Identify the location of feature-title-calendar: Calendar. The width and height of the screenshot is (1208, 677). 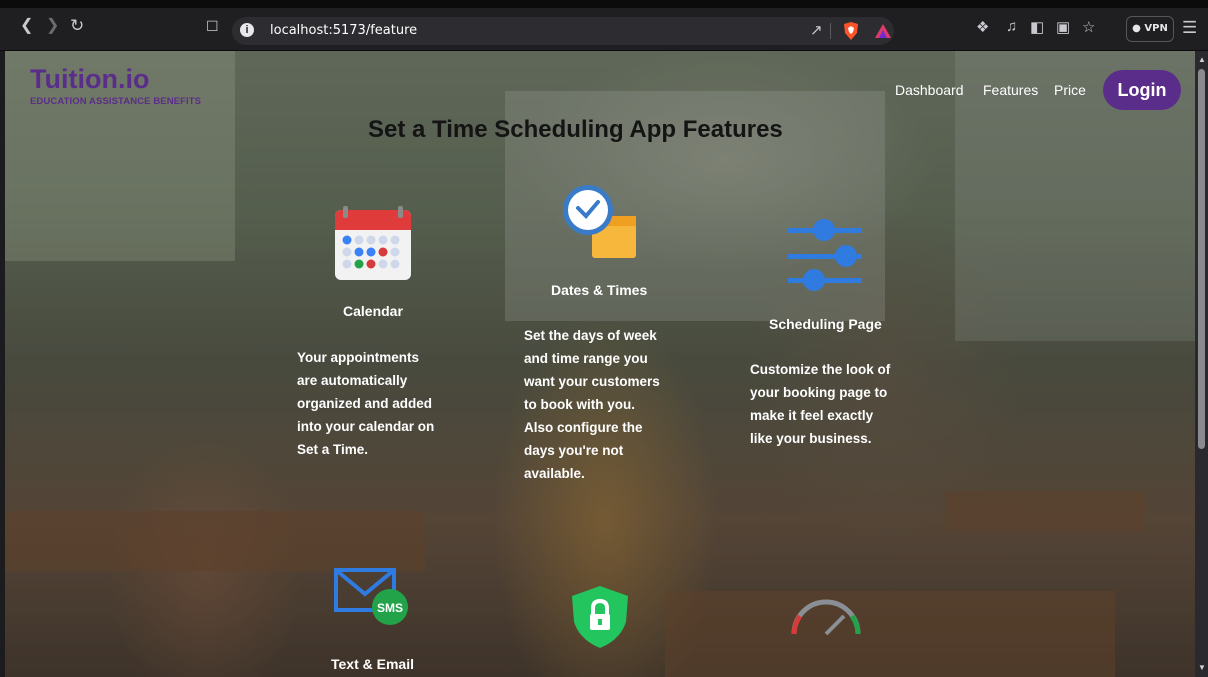
(373, 311).